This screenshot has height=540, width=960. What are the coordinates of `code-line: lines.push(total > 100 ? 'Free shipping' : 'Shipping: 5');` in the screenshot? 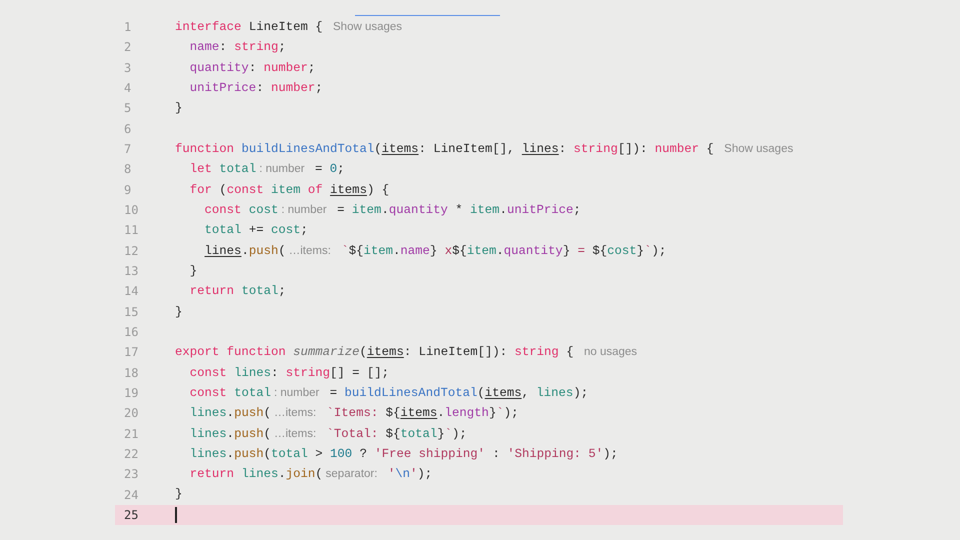 It's located at (403, 454).